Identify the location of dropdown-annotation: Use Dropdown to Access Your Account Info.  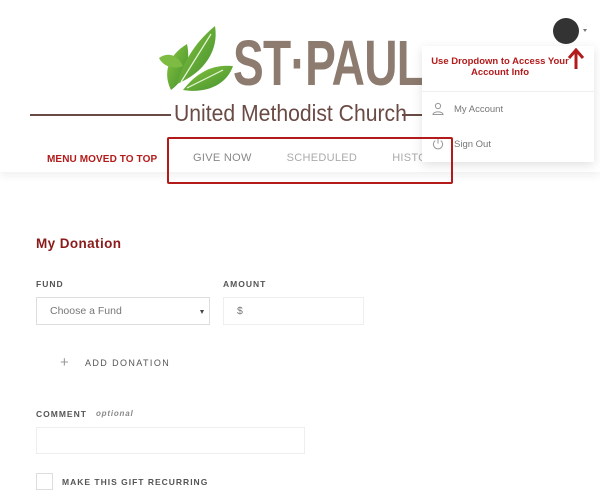
(500, 67).